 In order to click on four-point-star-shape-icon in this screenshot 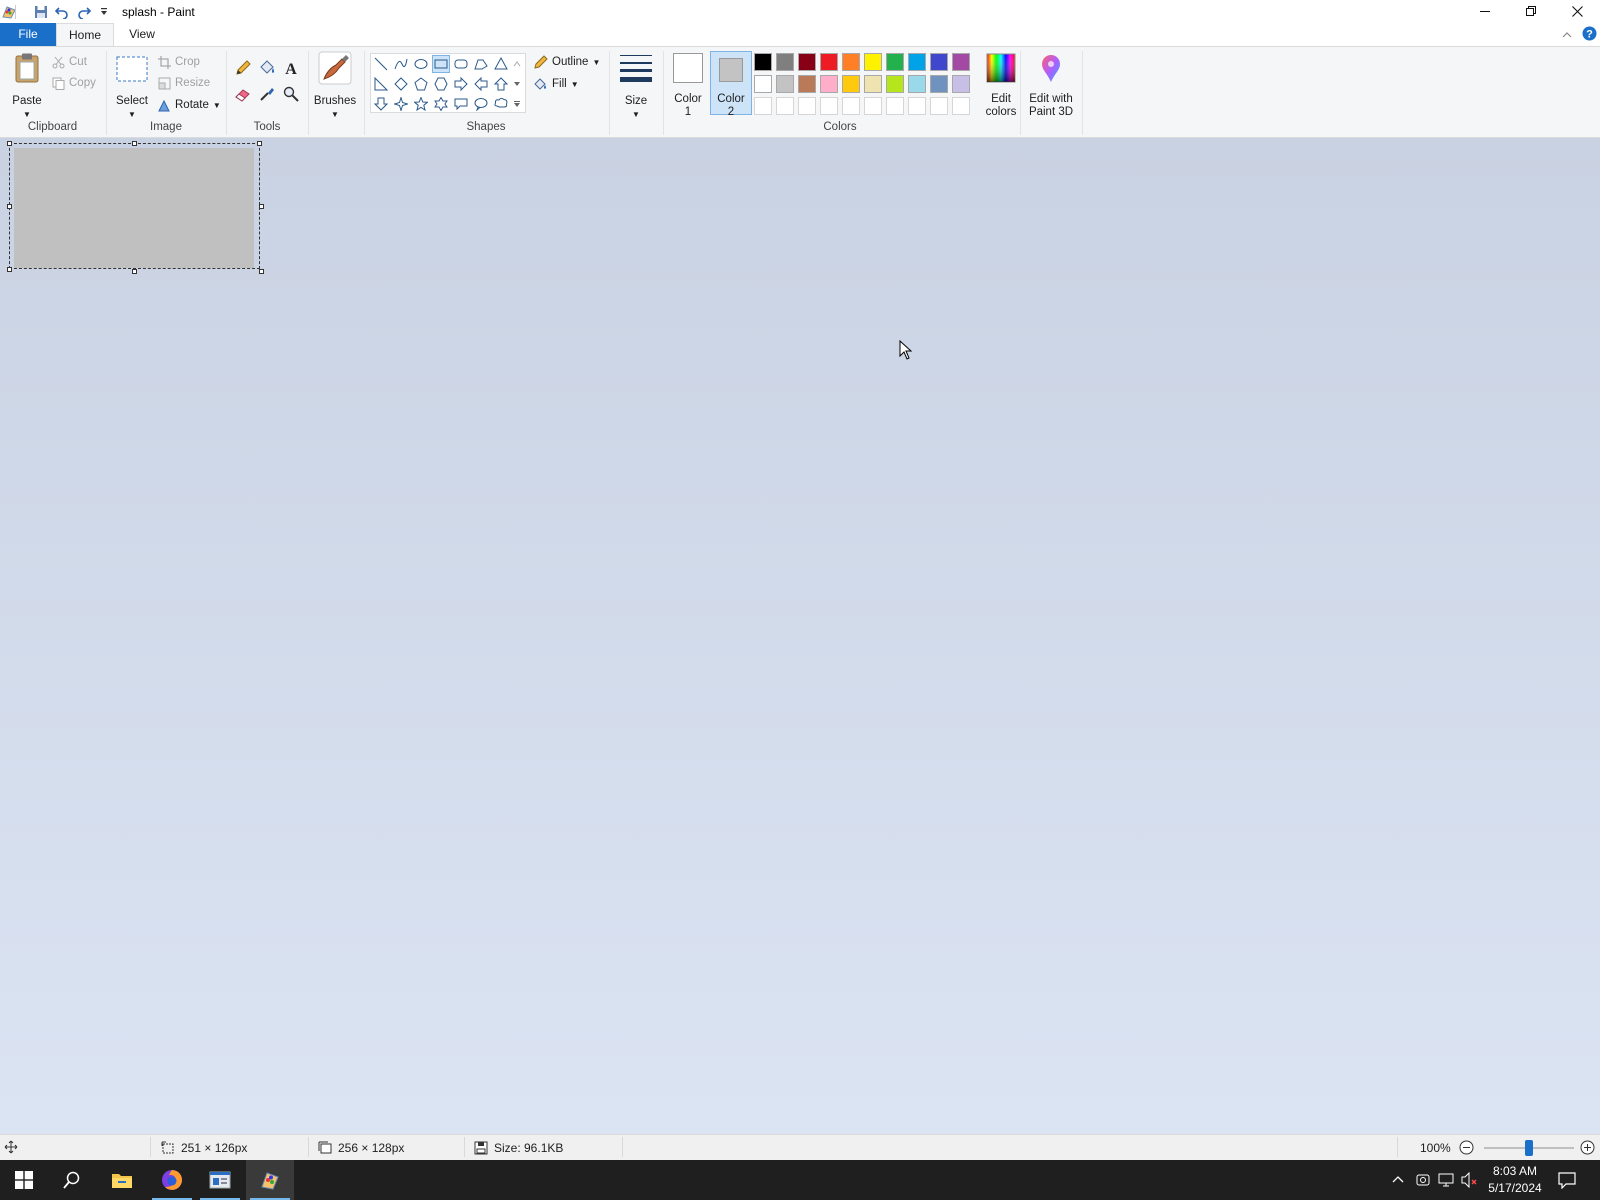, I will do `click(401, 104)`.